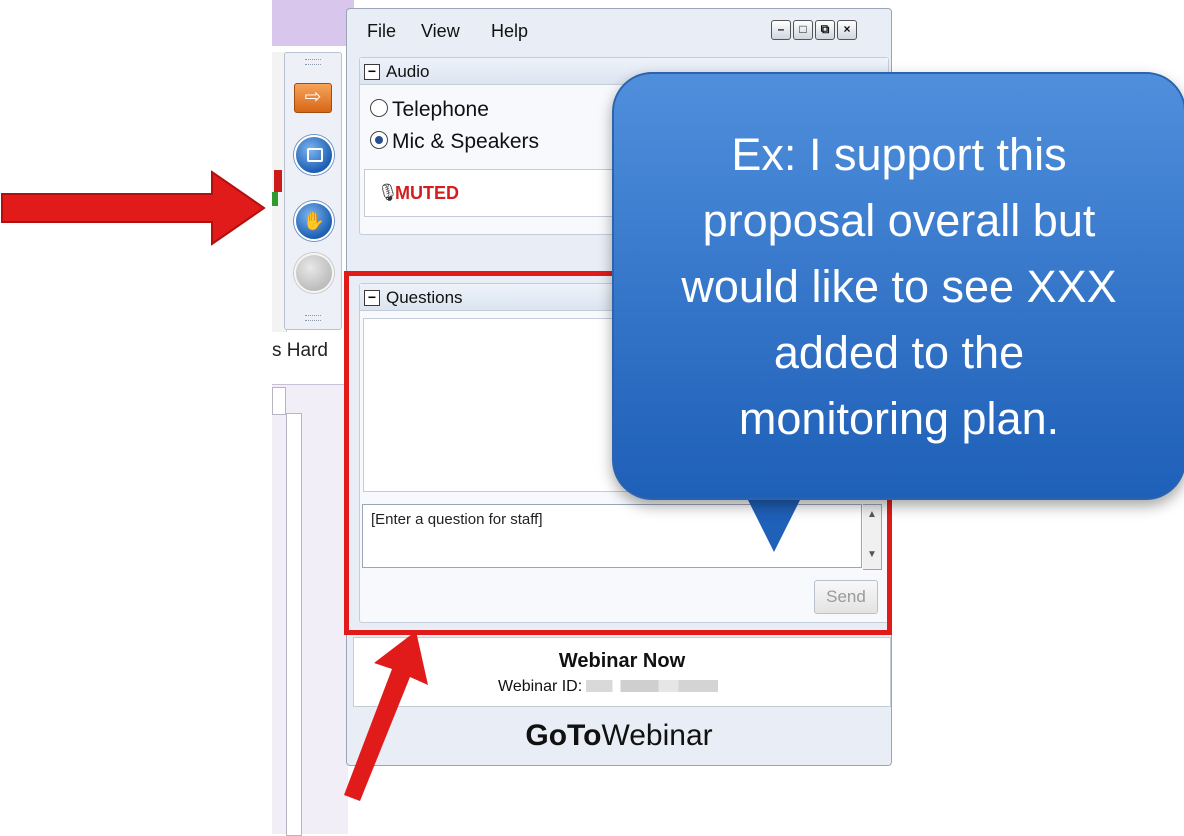  I want to click on logo-webinar: Webinar, so click(657, 735).